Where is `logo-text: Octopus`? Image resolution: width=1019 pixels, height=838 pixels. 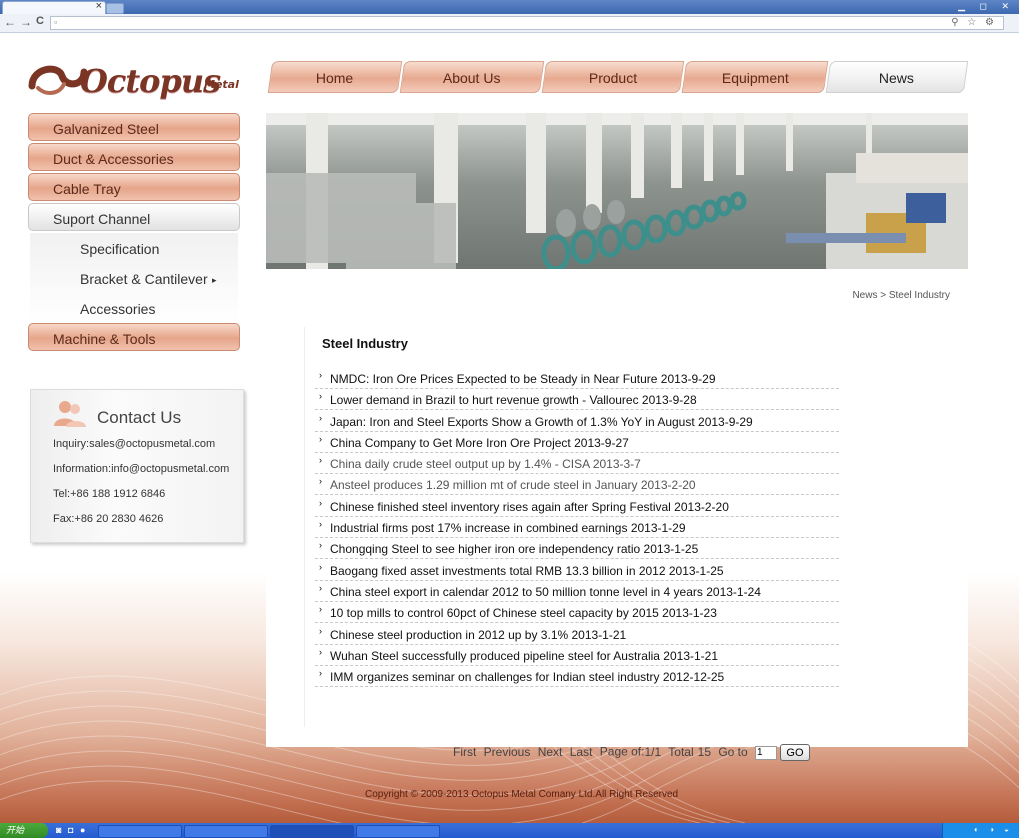
logo-text: Octopus is located at coordinates (150, 81).